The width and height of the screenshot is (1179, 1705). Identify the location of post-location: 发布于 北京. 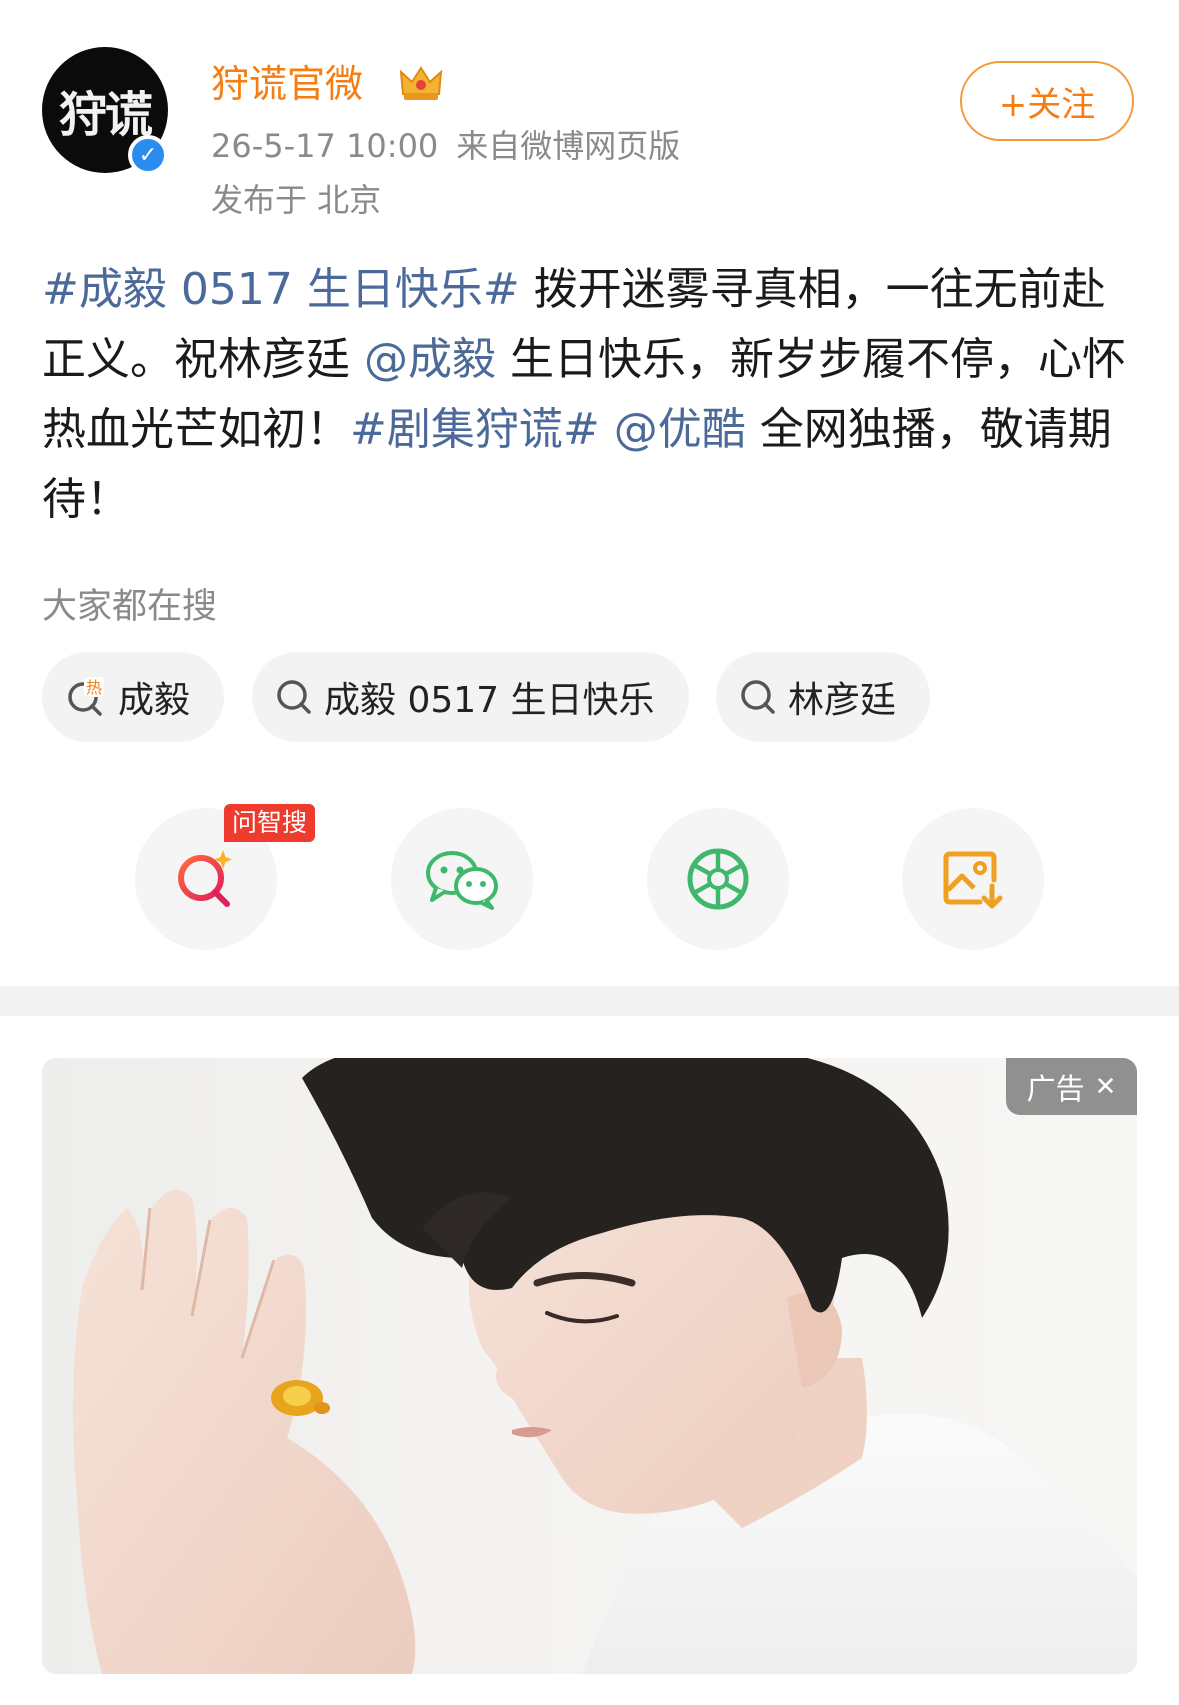
(296, 200).